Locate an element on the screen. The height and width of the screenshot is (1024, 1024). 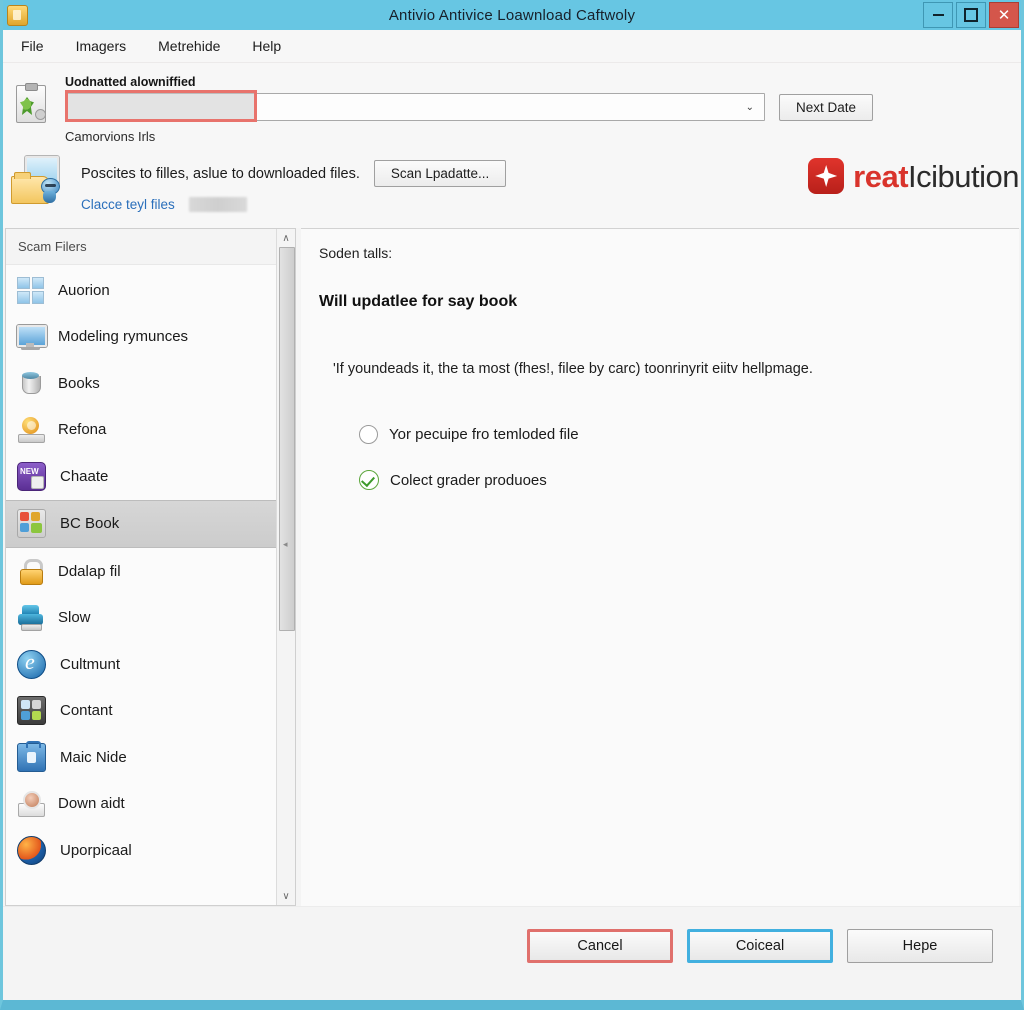
sidebar-item-ddalap-fil: Ddalap fil is located at coordinates (150, 571).